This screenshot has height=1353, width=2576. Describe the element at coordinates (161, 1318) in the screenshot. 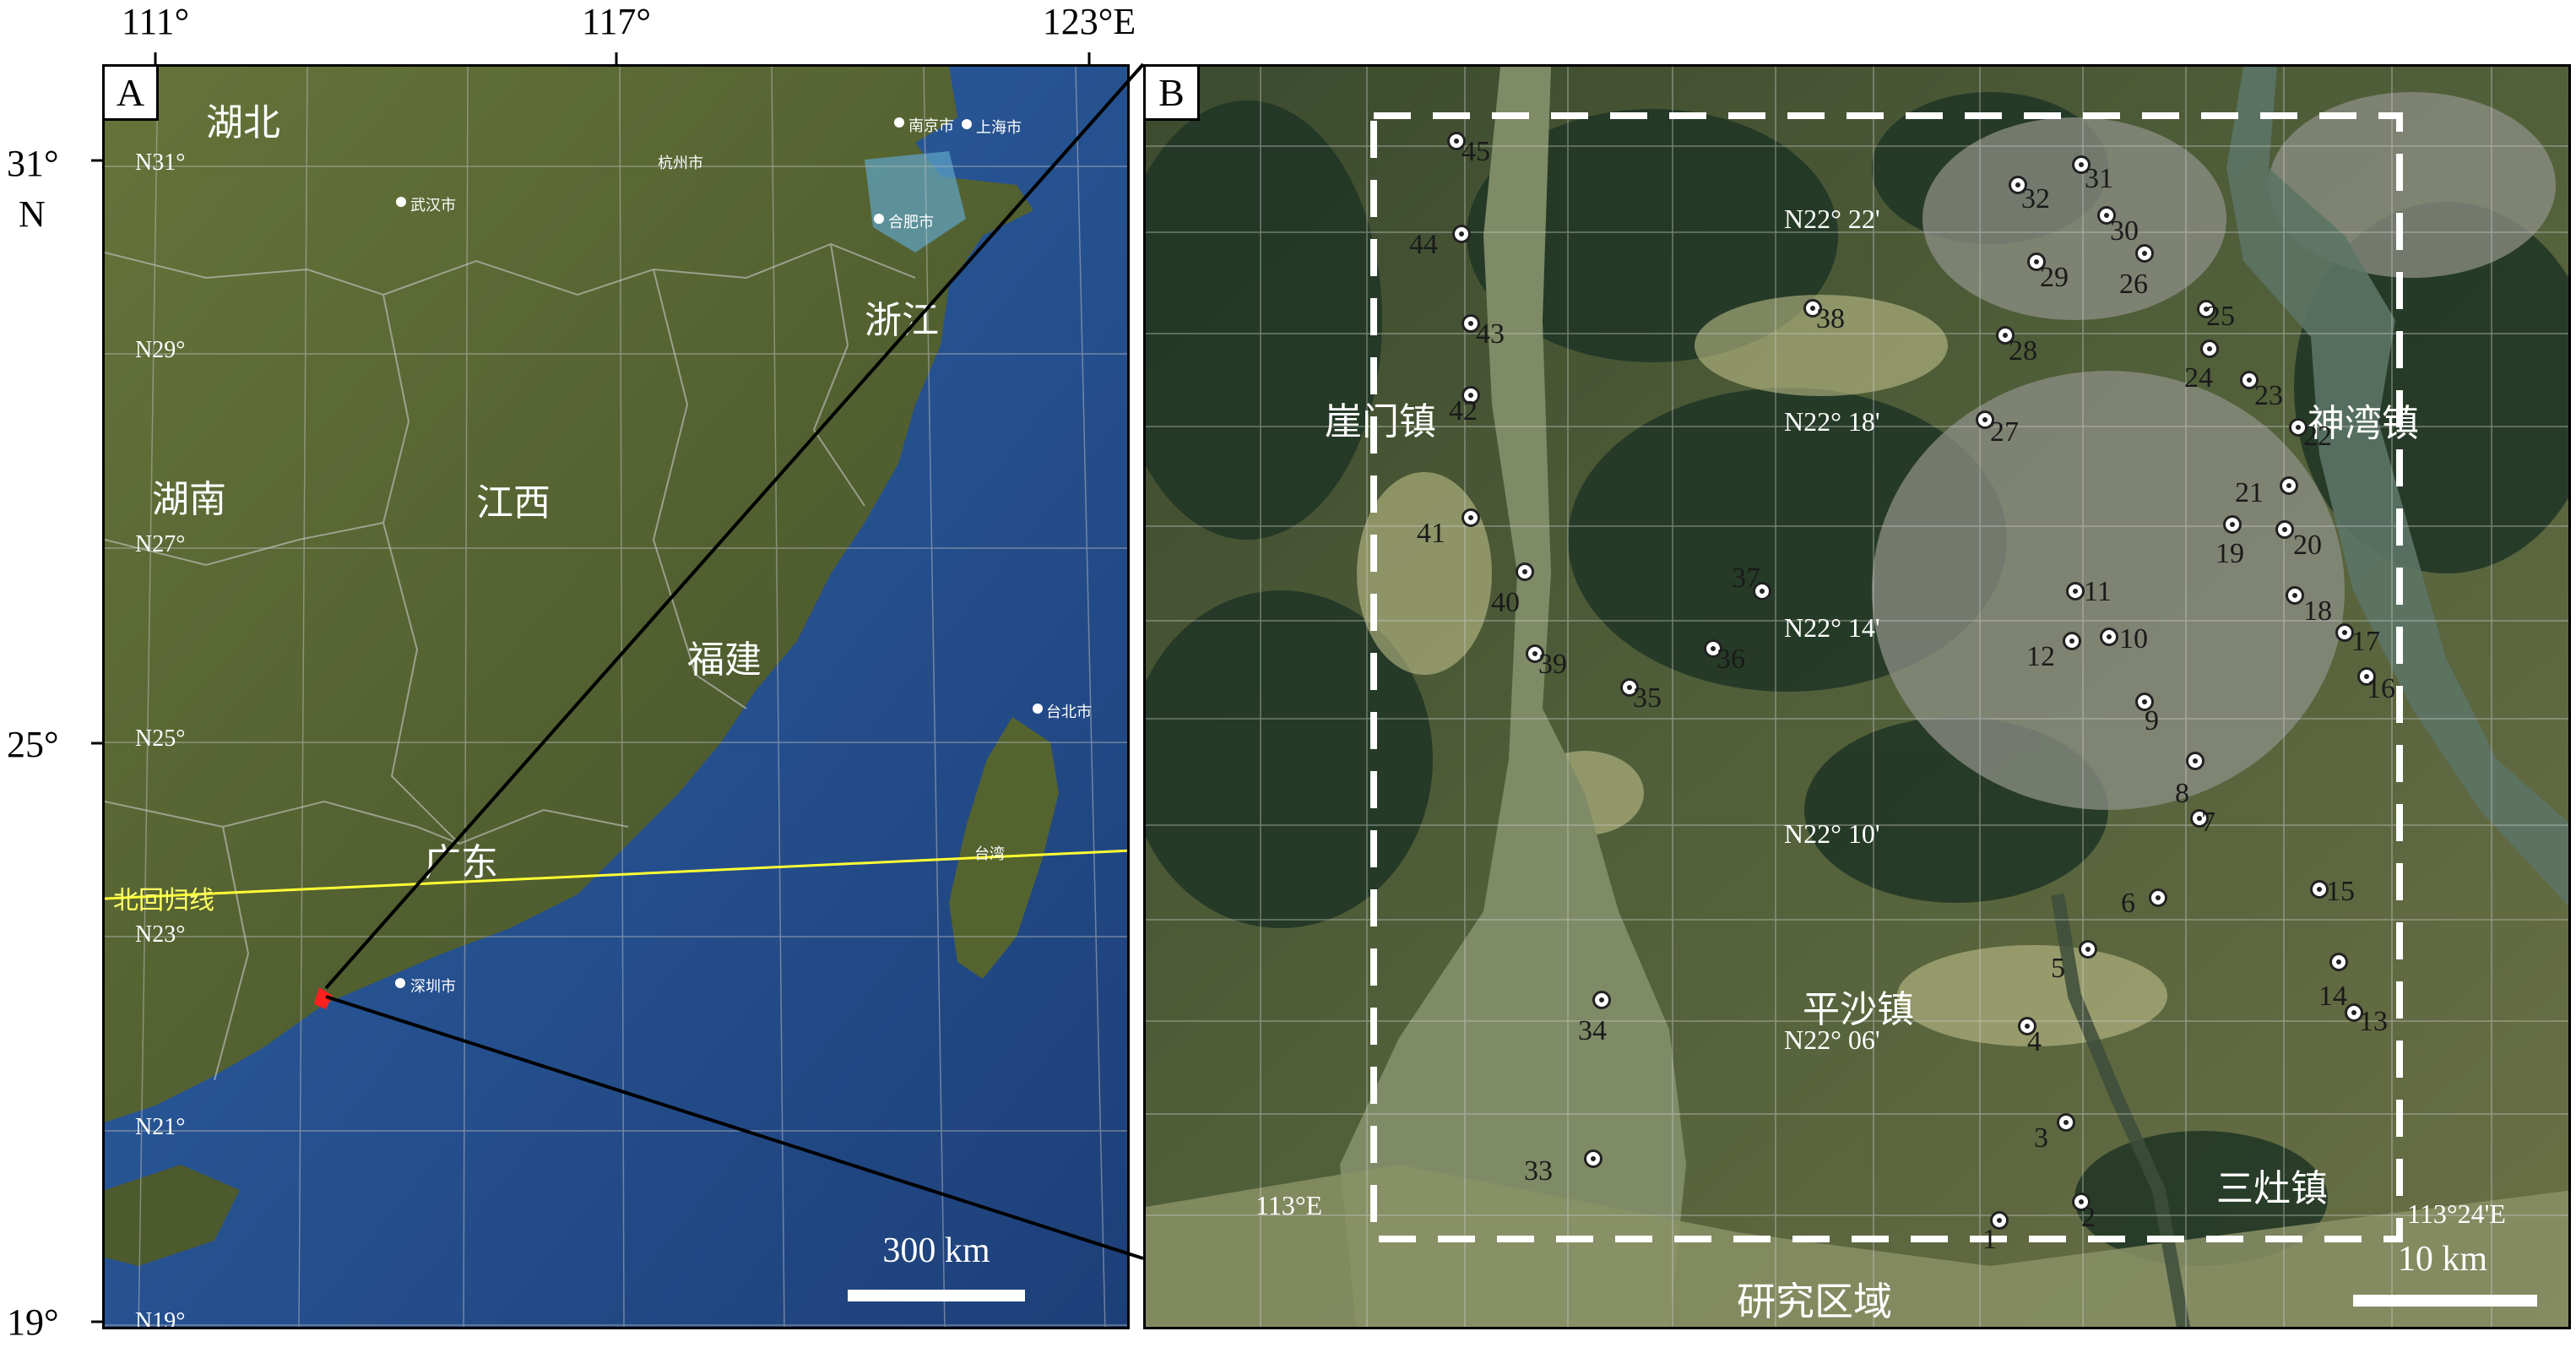

I see `lat-n19: N19°` at that location.